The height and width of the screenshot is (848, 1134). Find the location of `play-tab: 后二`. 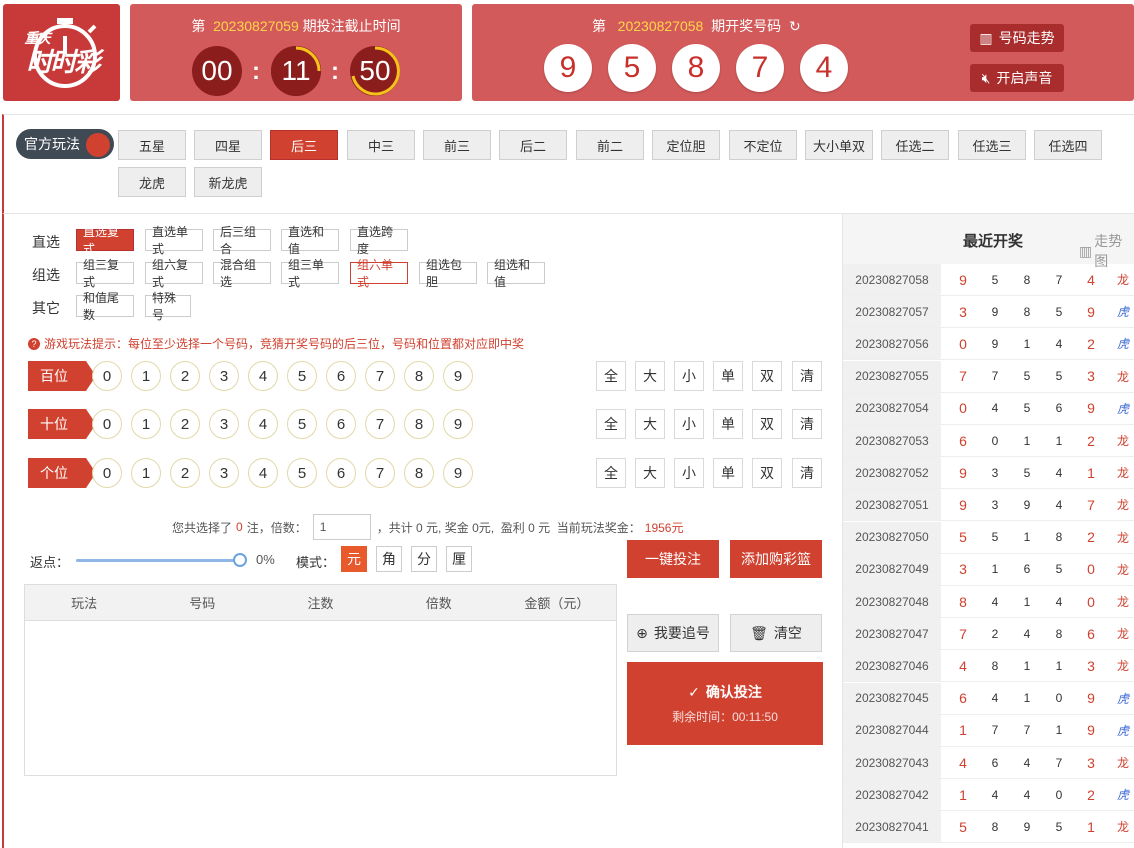

play-tab: 后二 is located at coordinates (533, 145).